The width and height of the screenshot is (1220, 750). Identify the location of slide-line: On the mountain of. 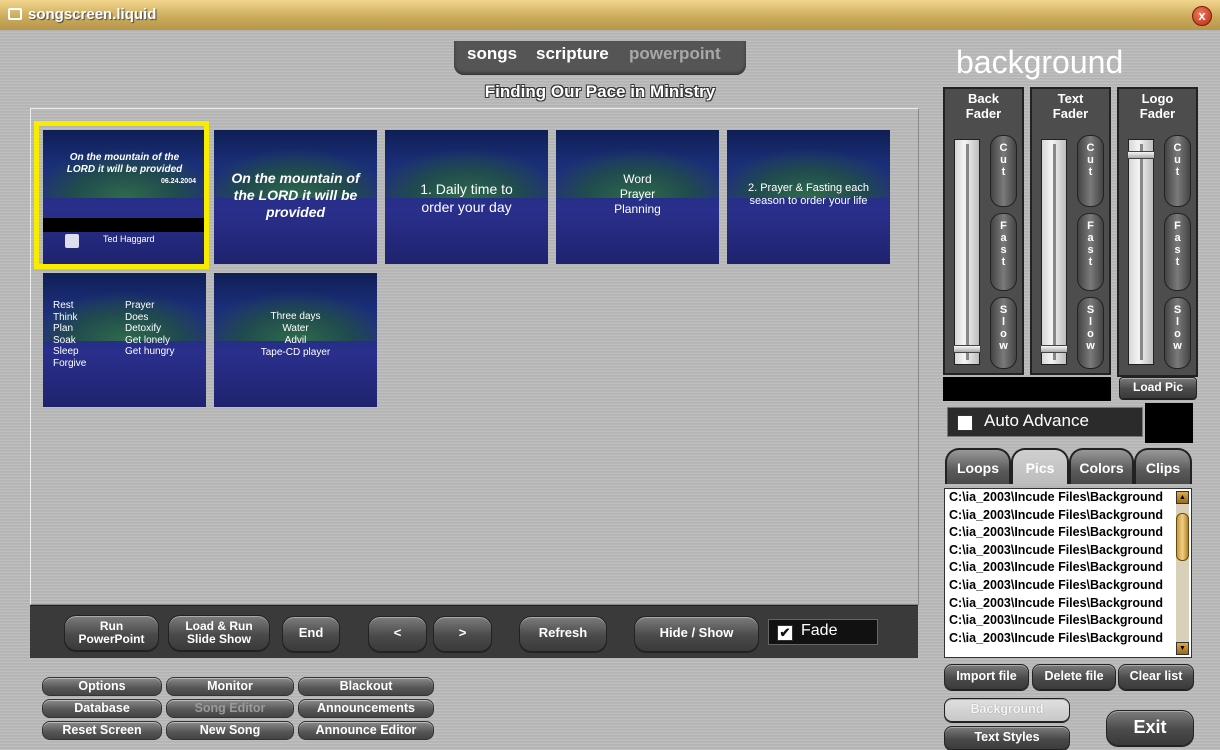
(295, 178).